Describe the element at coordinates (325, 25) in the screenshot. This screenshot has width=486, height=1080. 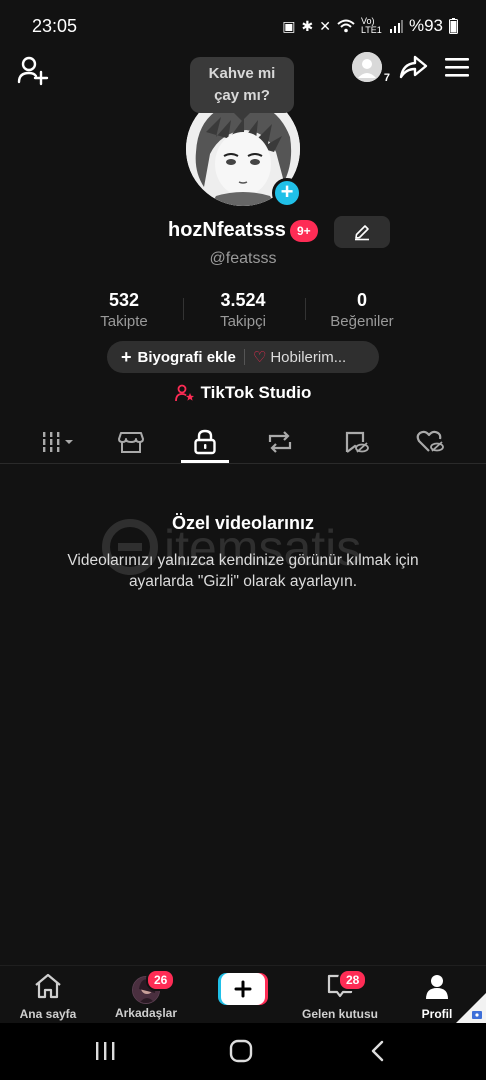
I see `mute-icon: ✕` at that location.